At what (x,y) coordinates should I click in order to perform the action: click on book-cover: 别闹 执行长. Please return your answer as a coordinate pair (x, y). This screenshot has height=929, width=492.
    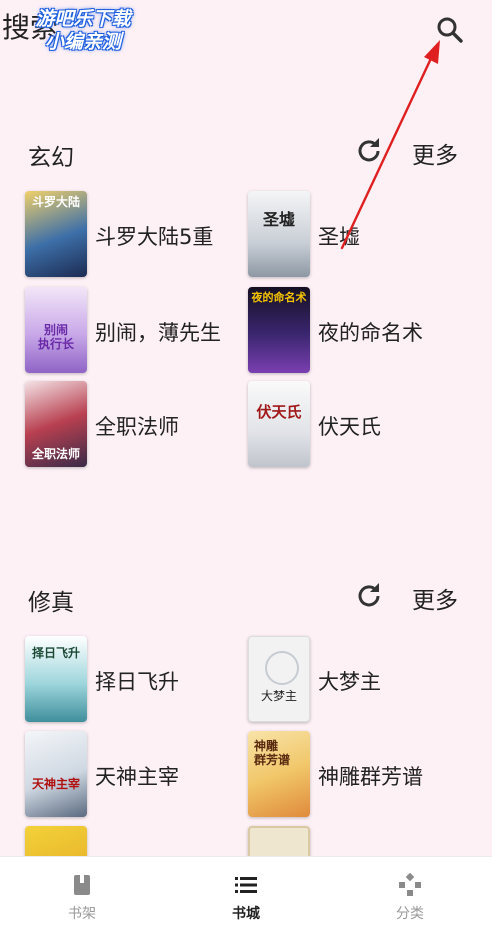
    Looking at the image, I should click on (56, 330).